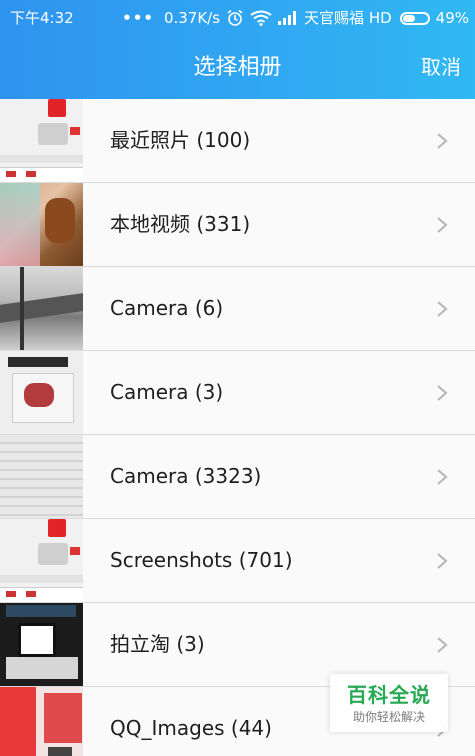  I want to click on watermark-title: 百科全说, so click(389, 695).